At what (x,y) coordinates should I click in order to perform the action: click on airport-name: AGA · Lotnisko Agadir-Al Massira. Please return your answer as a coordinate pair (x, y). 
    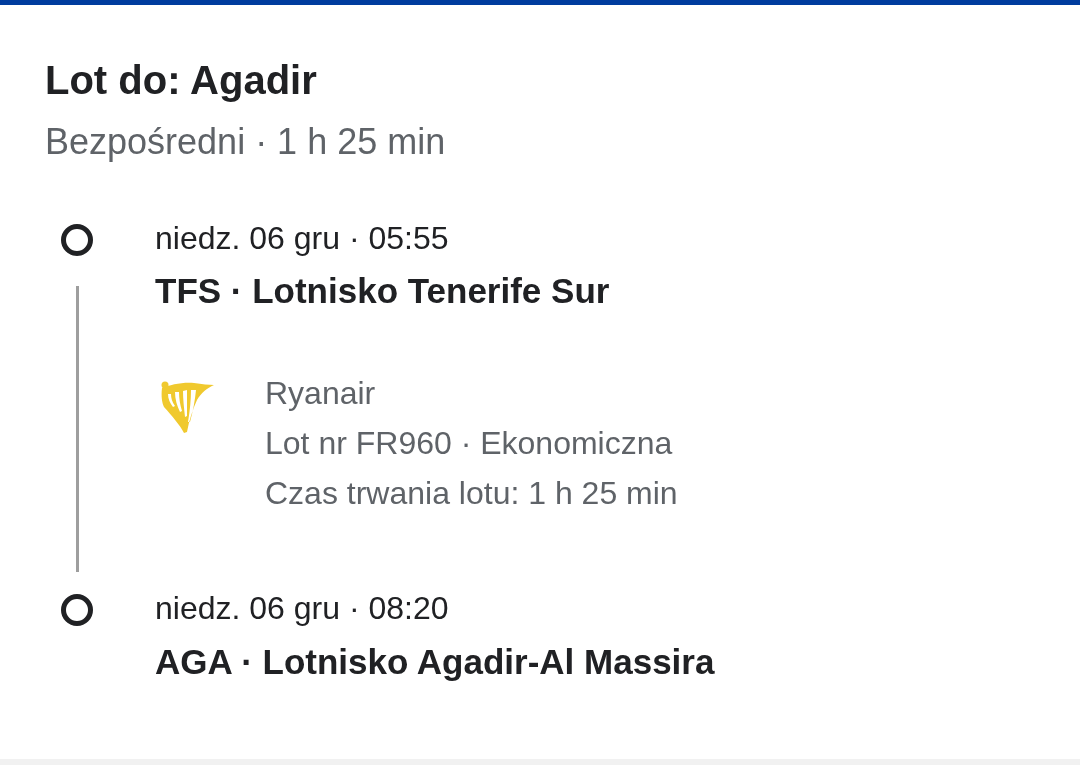
    Looking at the image, I should click on (435, 662).